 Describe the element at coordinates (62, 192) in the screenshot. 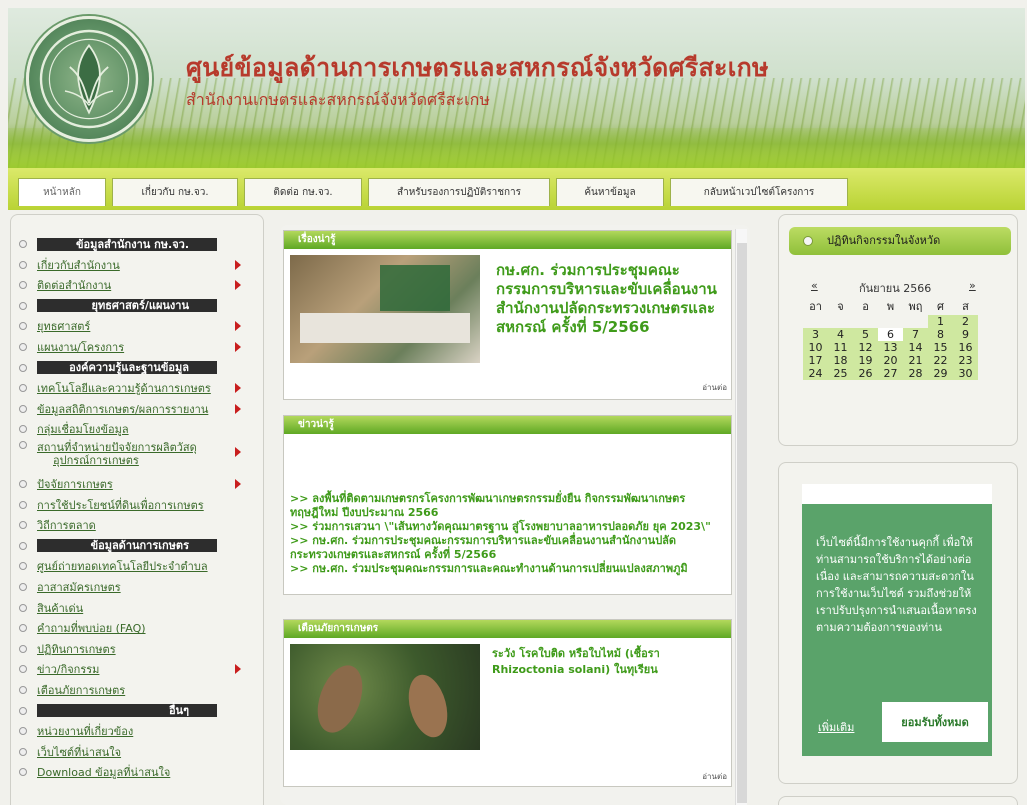

I see `tab-home: หน้าหลัก` at that location.